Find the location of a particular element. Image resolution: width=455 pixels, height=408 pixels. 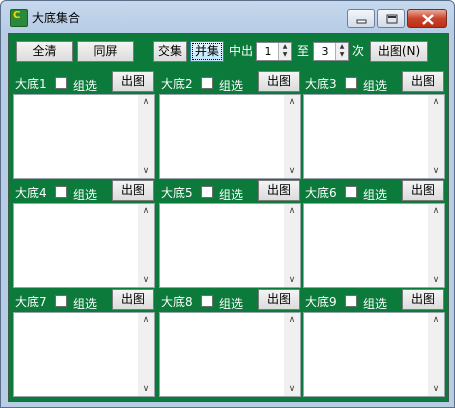

panel-title: 大底6 is located at coordinates (321, 193).